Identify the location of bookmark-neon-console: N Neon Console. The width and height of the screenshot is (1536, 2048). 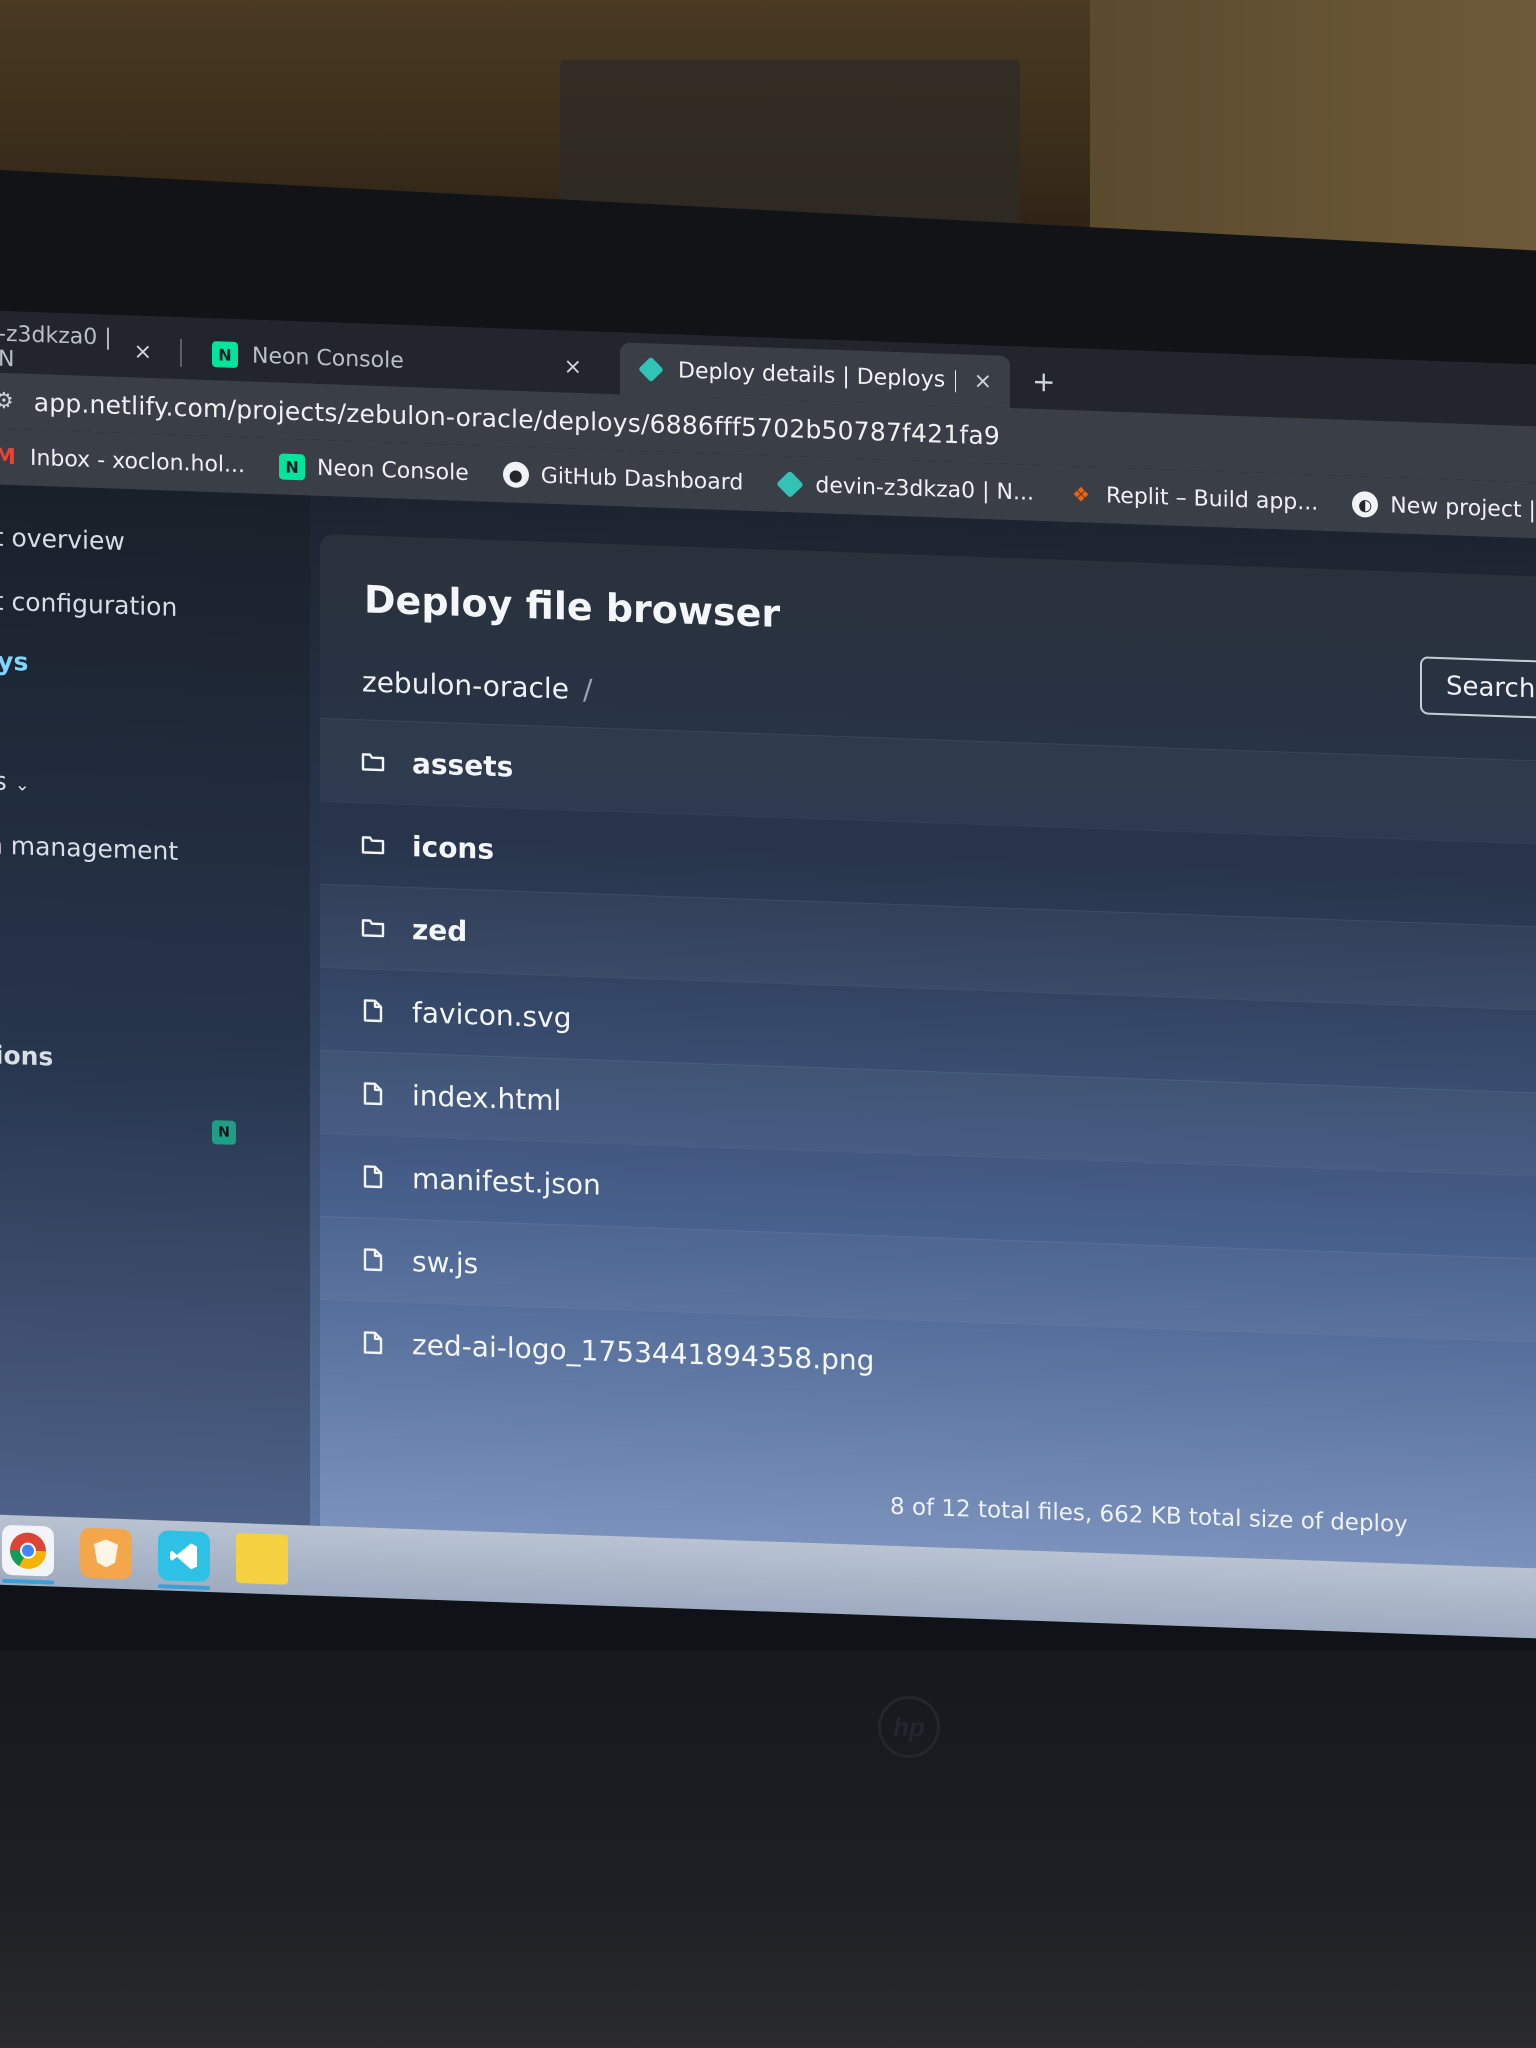
(374, 469).